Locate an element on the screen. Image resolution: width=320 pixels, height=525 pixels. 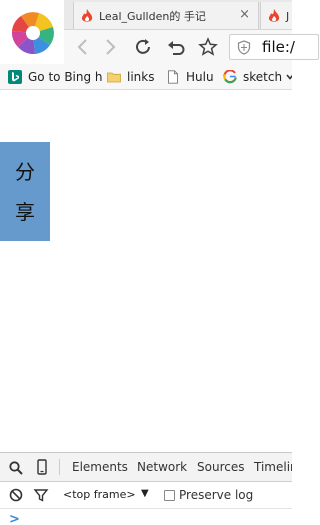
bookmark-bing: Go to Bing h is located at coordinates (55, 77).